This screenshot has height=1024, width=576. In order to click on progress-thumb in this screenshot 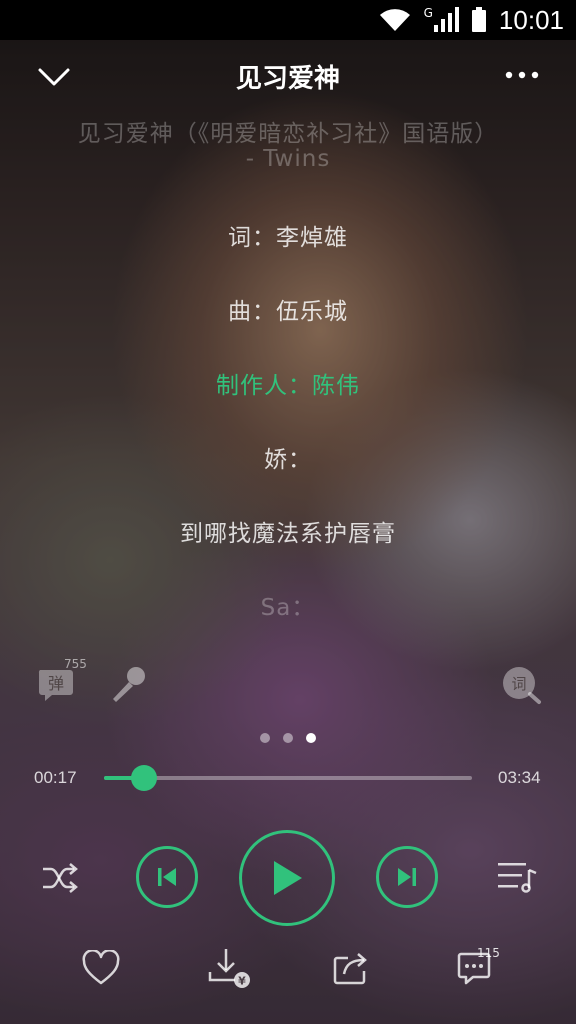, I will do `click(144, 778)`.